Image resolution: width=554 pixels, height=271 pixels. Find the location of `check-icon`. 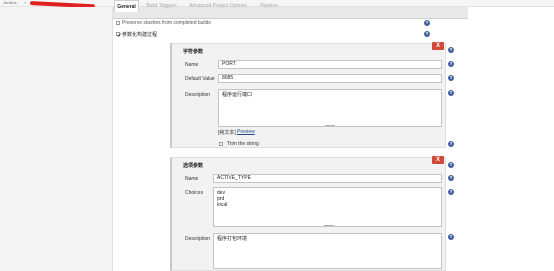

check-icon is located at coordinates (119, 35).